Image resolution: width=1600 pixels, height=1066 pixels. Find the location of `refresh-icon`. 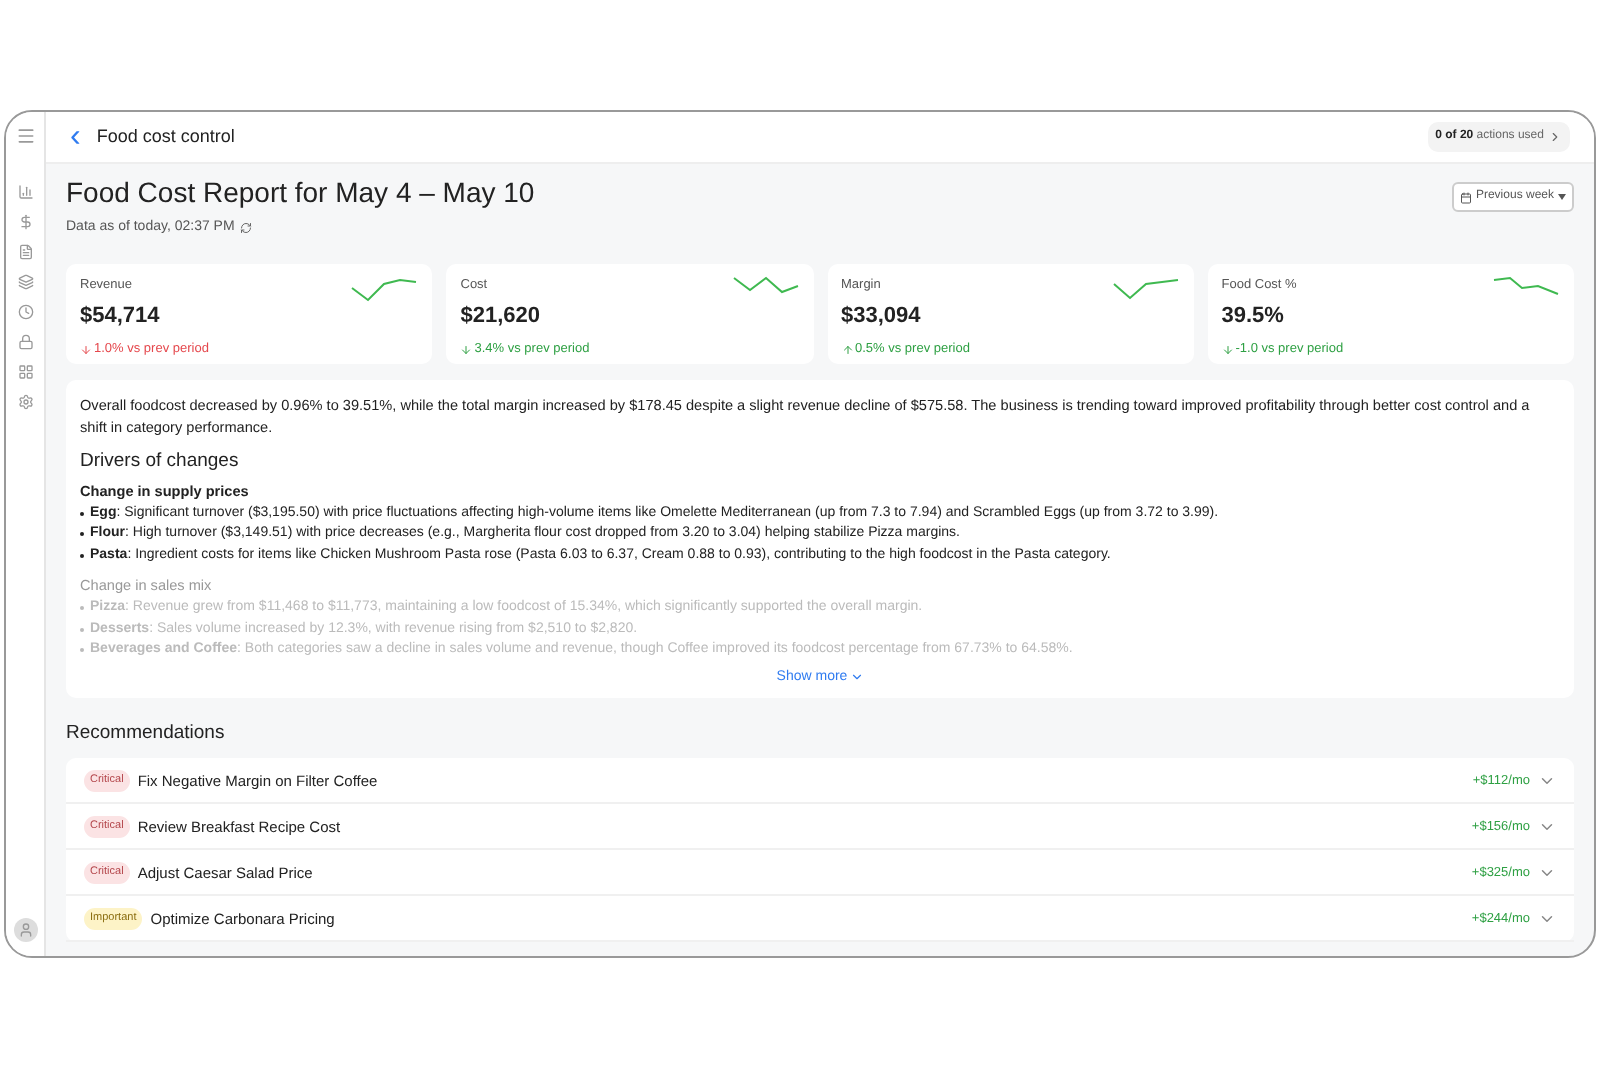

refresh-icon is located at coordinates (246, 228).